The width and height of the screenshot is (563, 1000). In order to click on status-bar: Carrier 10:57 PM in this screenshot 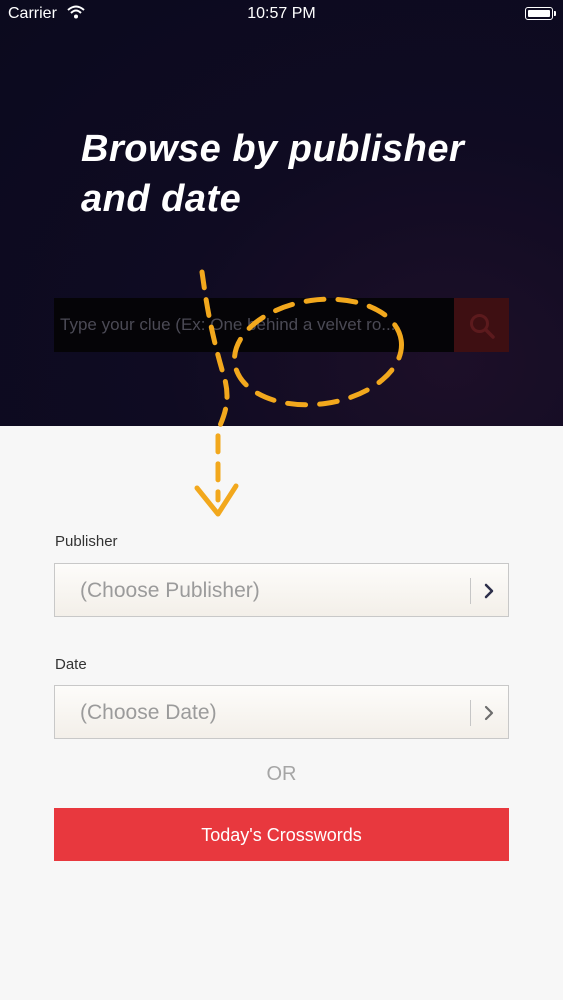, I will do `click(281, 15)`.